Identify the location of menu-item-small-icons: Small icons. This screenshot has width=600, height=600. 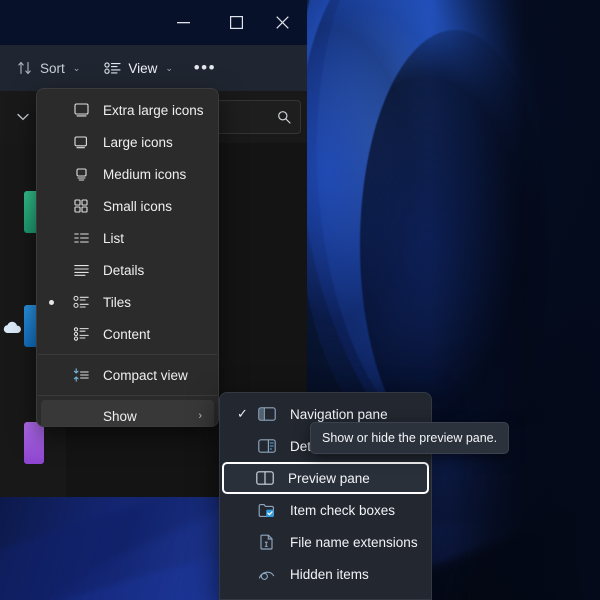
(127, 206).